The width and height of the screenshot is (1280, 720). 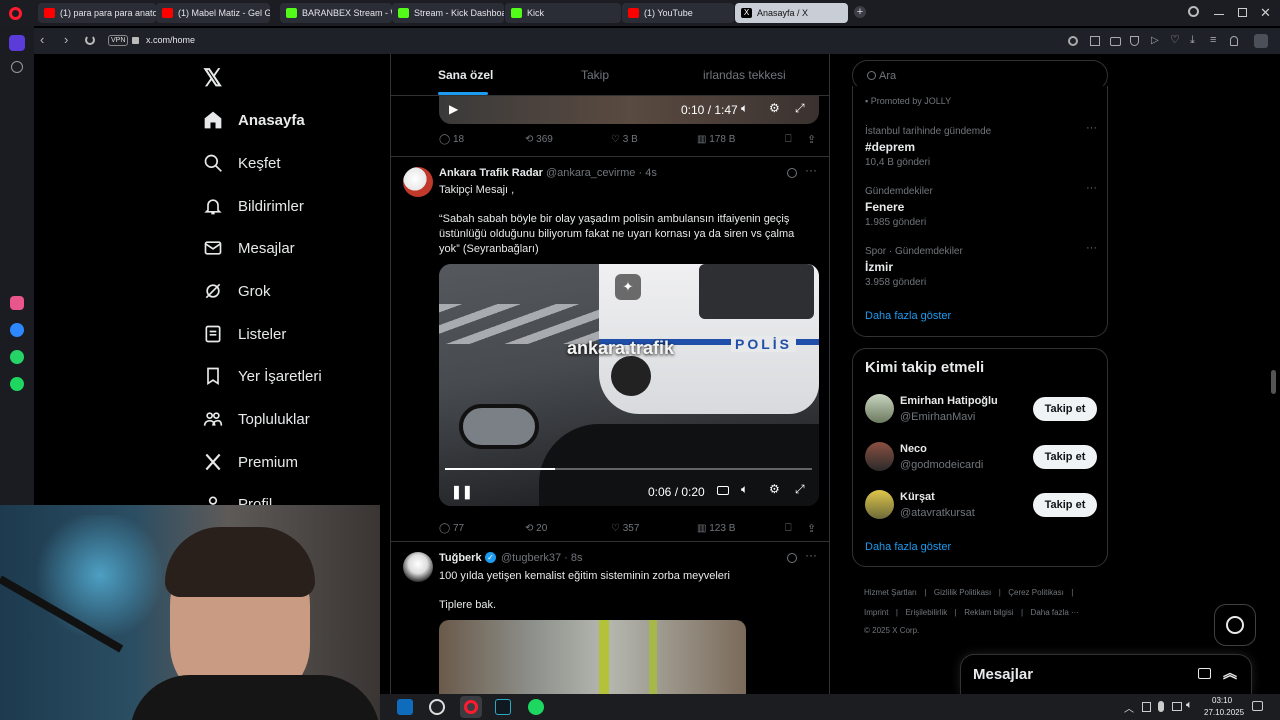 What do you see at coordinates (542, 558) in the screenshot?
I see `tweet-author-handle: @tugberk37 · 8s` at bounding box center [542, 558].